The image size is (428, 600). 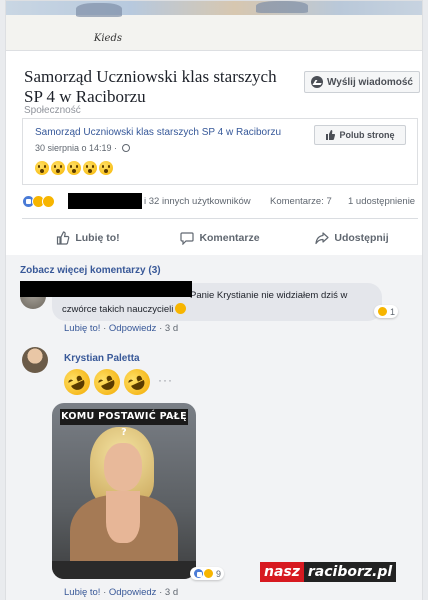 What do you see at coordinates (317, 82) in the screenshot?
I see `messenger-icon` at bounding box center [317, 82].